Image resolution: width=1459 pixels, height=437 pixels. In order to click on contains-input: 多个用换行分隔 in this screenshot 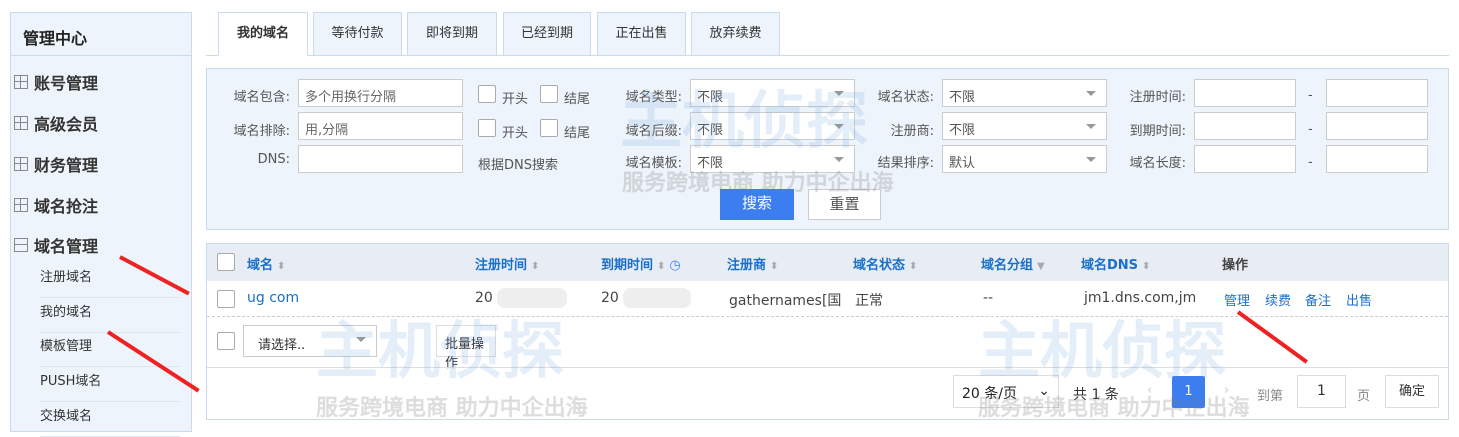, I will do `click(380, 93)`.